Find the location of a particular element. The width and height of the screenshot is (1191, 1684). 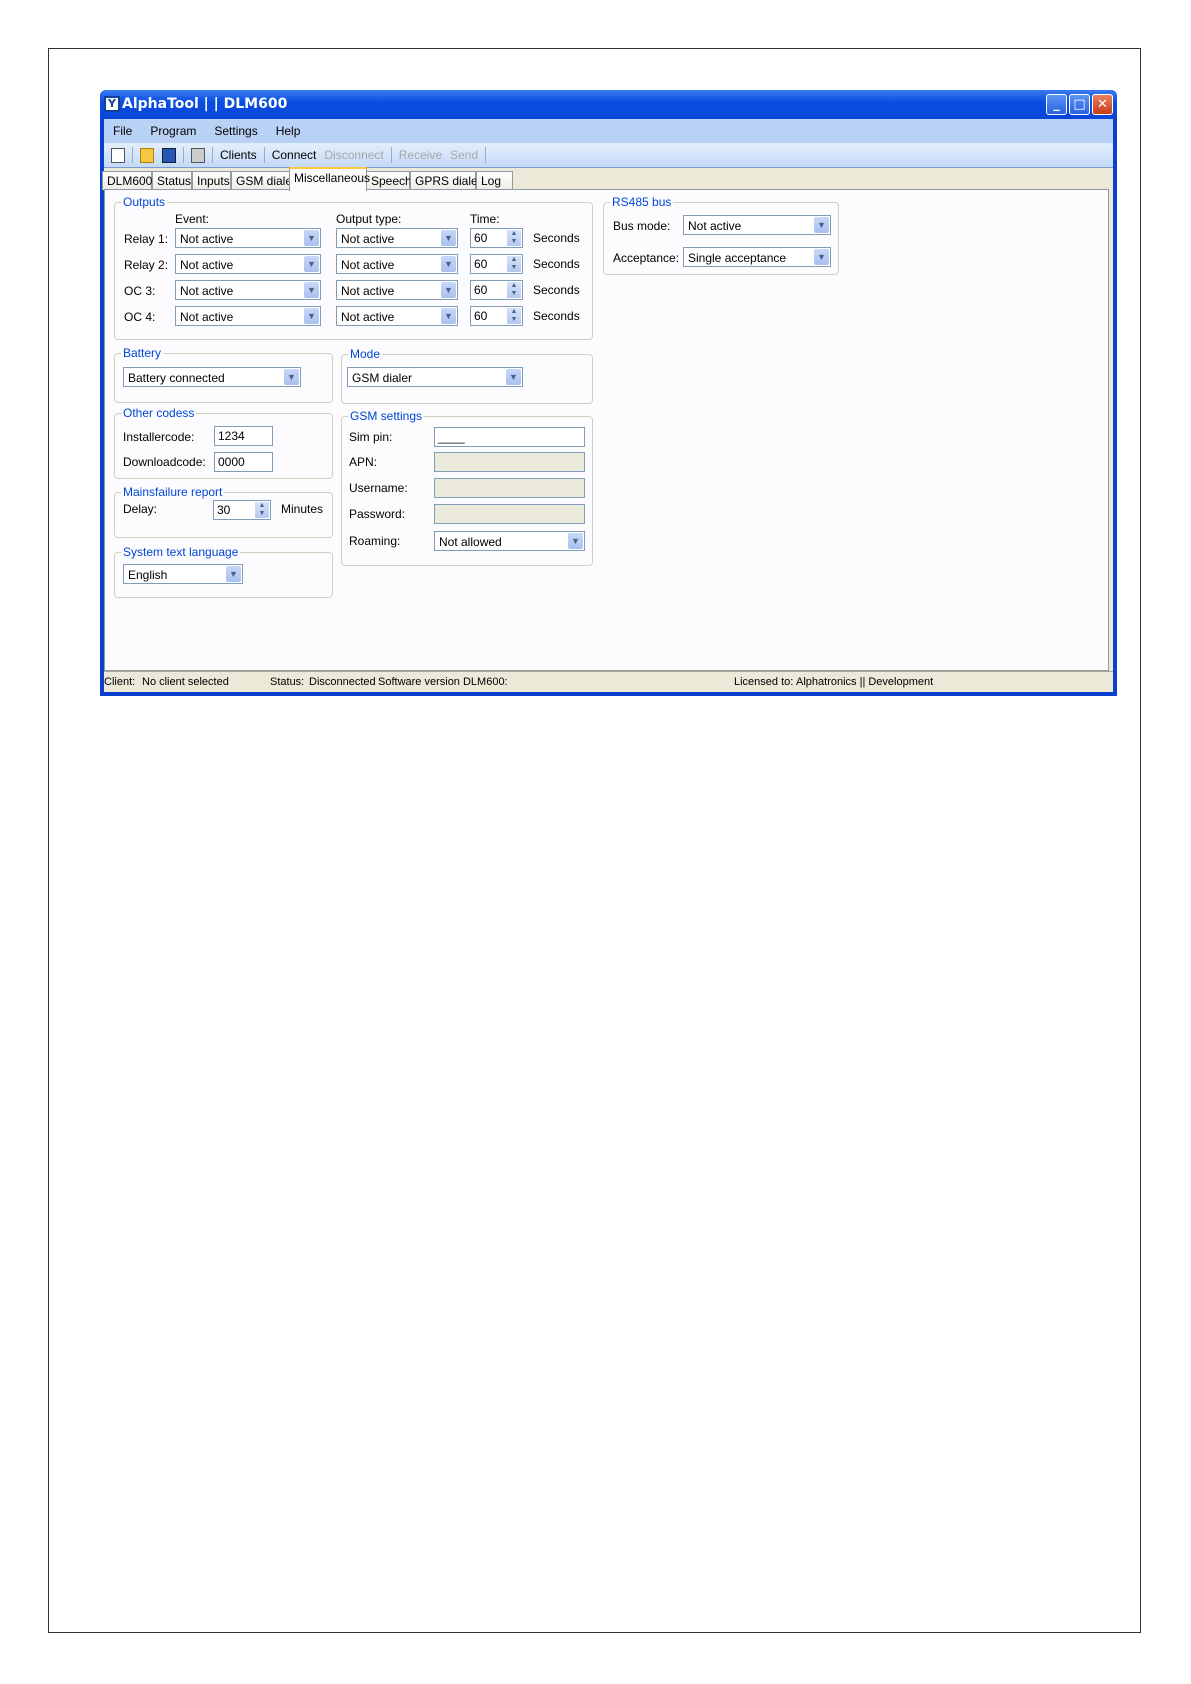

password-label: Password: is located at coordinates (377, 514).